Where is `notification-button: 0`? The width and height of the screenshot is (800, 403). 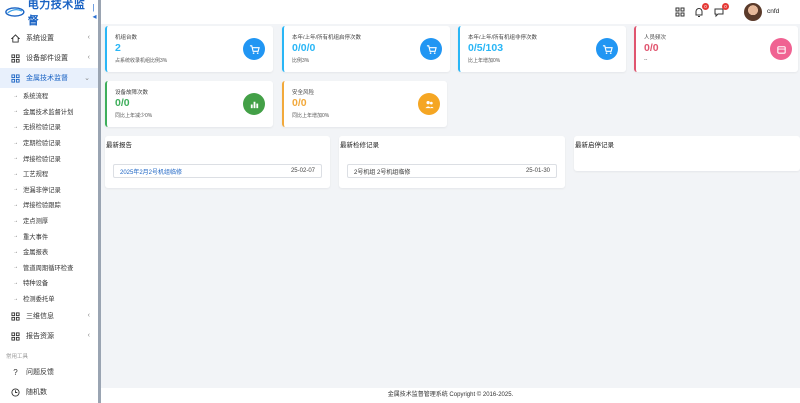 notification-button: 0 is located at coordinates (701, 10).